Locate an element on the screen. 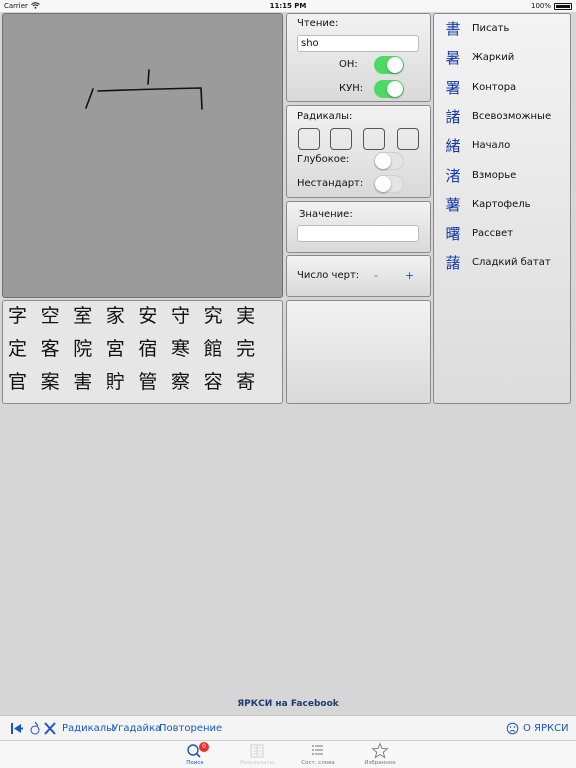  result-kanji: 緒 is located at coordinates (453, 146).